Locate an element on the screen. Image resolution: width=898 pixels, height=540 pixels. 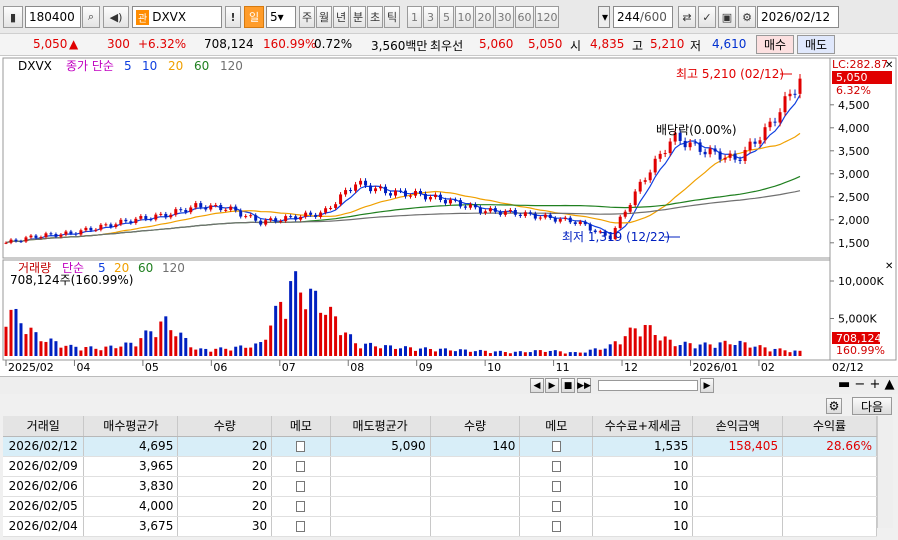
count-field: 244/600 is located at coordinates (643, 17).